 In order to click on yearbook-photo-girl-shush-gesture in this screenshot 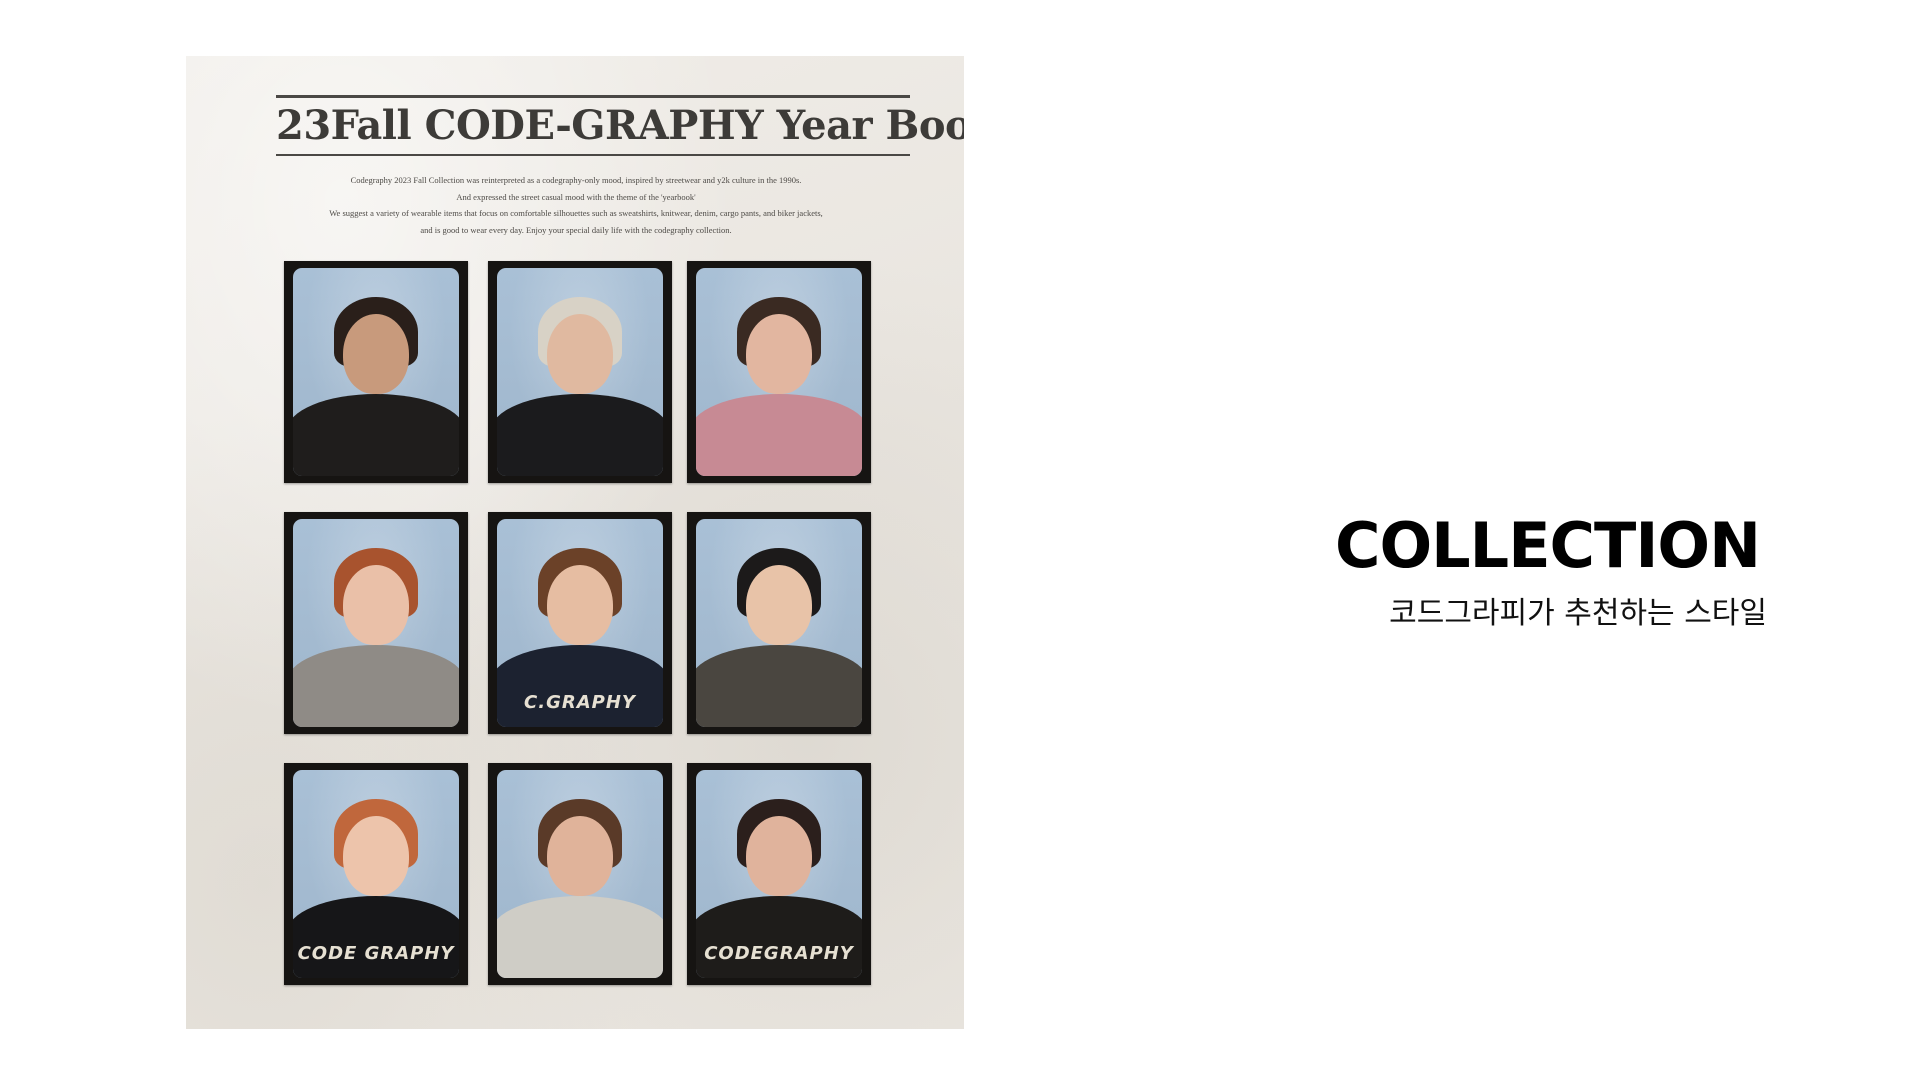, I will do `click(779, 372)`.